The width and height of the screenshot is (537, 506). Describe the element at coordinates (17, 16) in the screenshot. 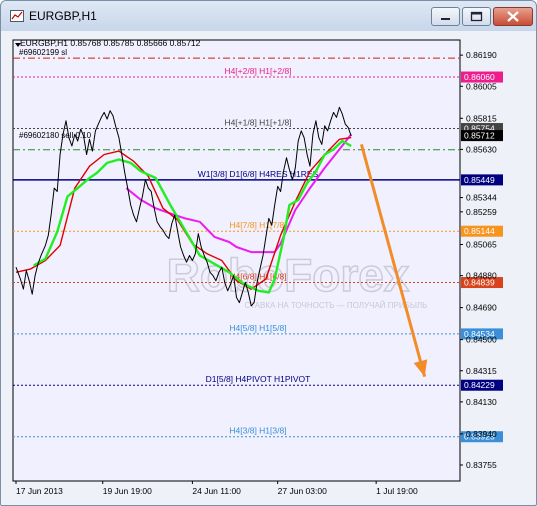

I see `chart-app-icon` at that location.